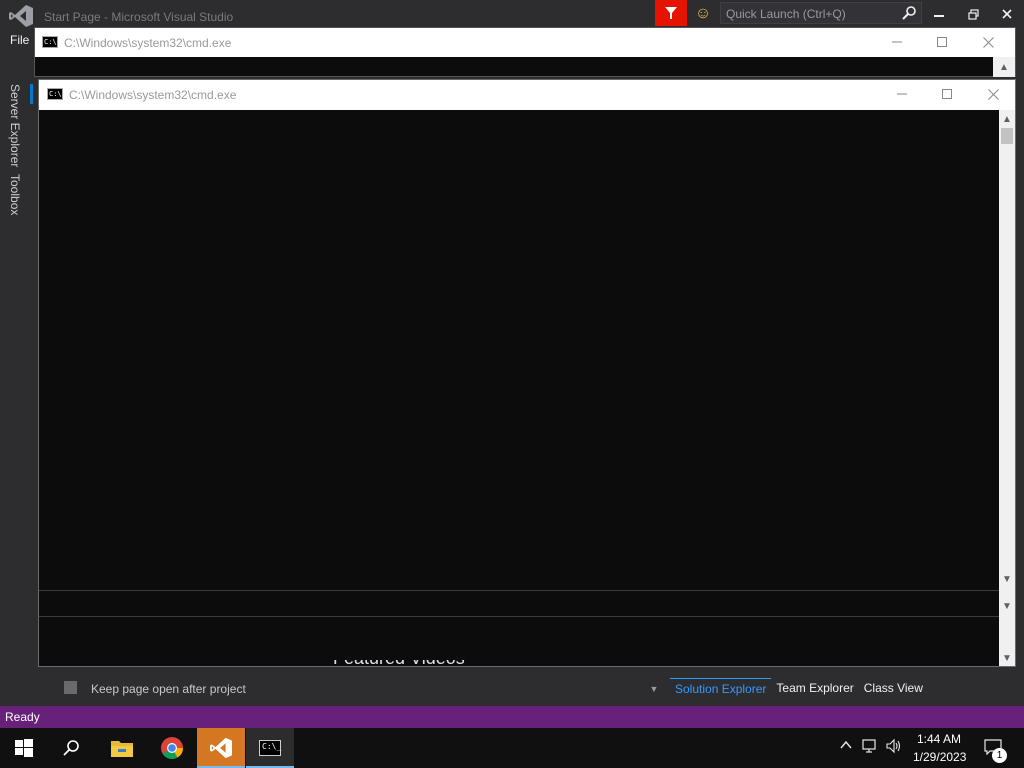  I want to click on status-bar, so click(512, 717).